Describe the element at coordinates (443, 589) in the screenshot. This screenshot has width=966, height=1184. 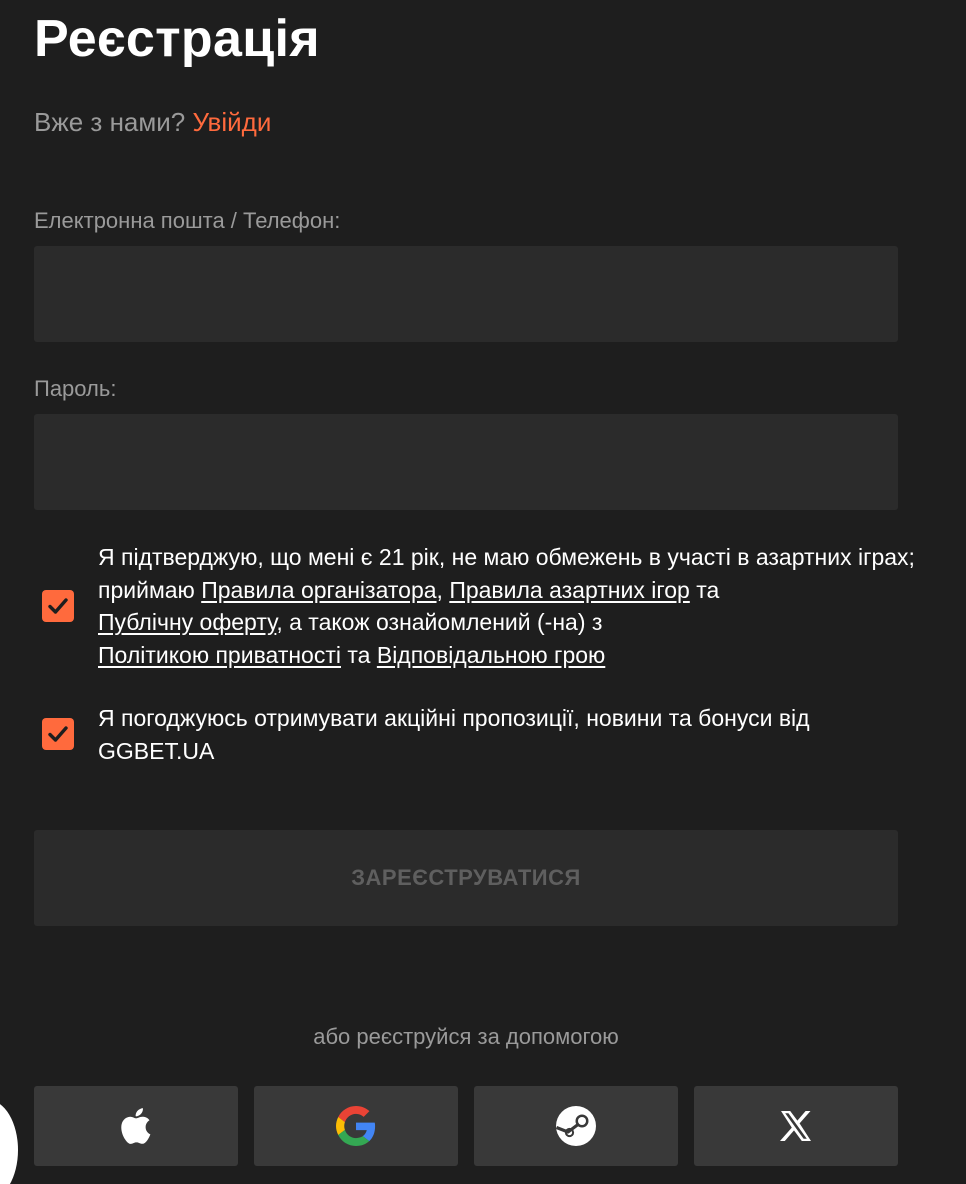
I see `terms-text-part: ,` at that location.